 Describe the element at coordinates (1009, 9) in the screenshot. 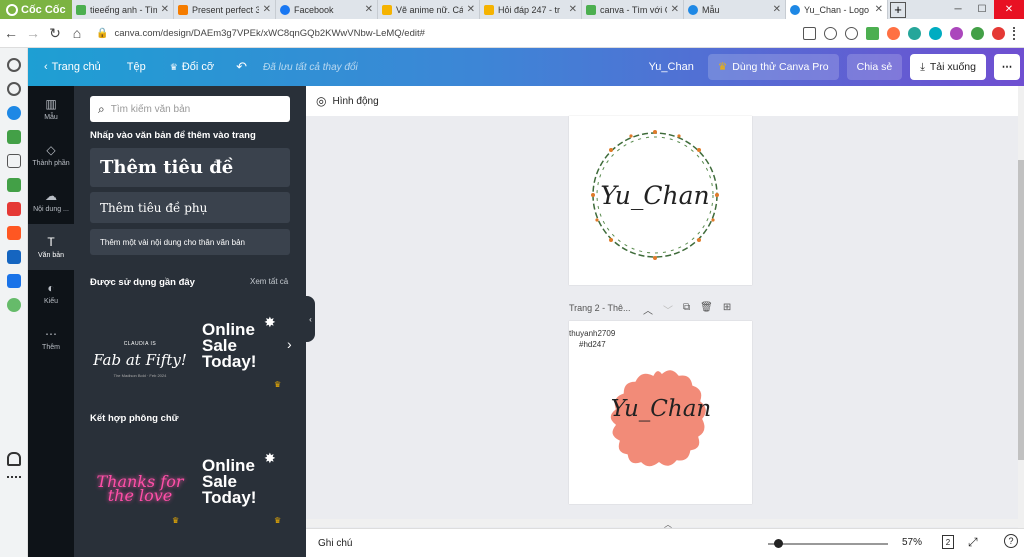

I see `window-close-icon: ✕` at that location.